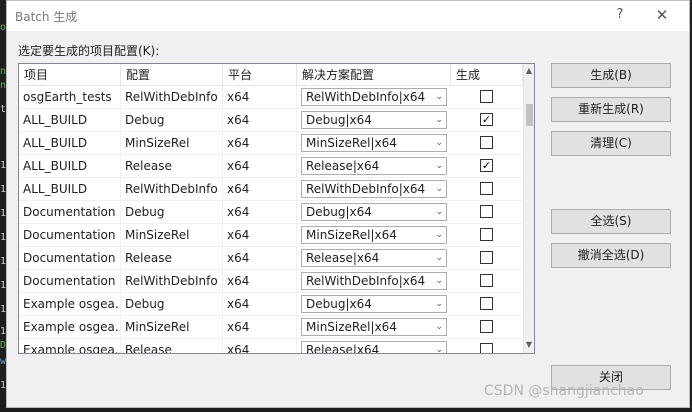  What do you see at coordinates (271, 143) in the screenshot?
I see `table-row: ALL_BUILD MinSizeRel x64 MinSizeRel|x64 ⌄` at bounding box center [271, 143].